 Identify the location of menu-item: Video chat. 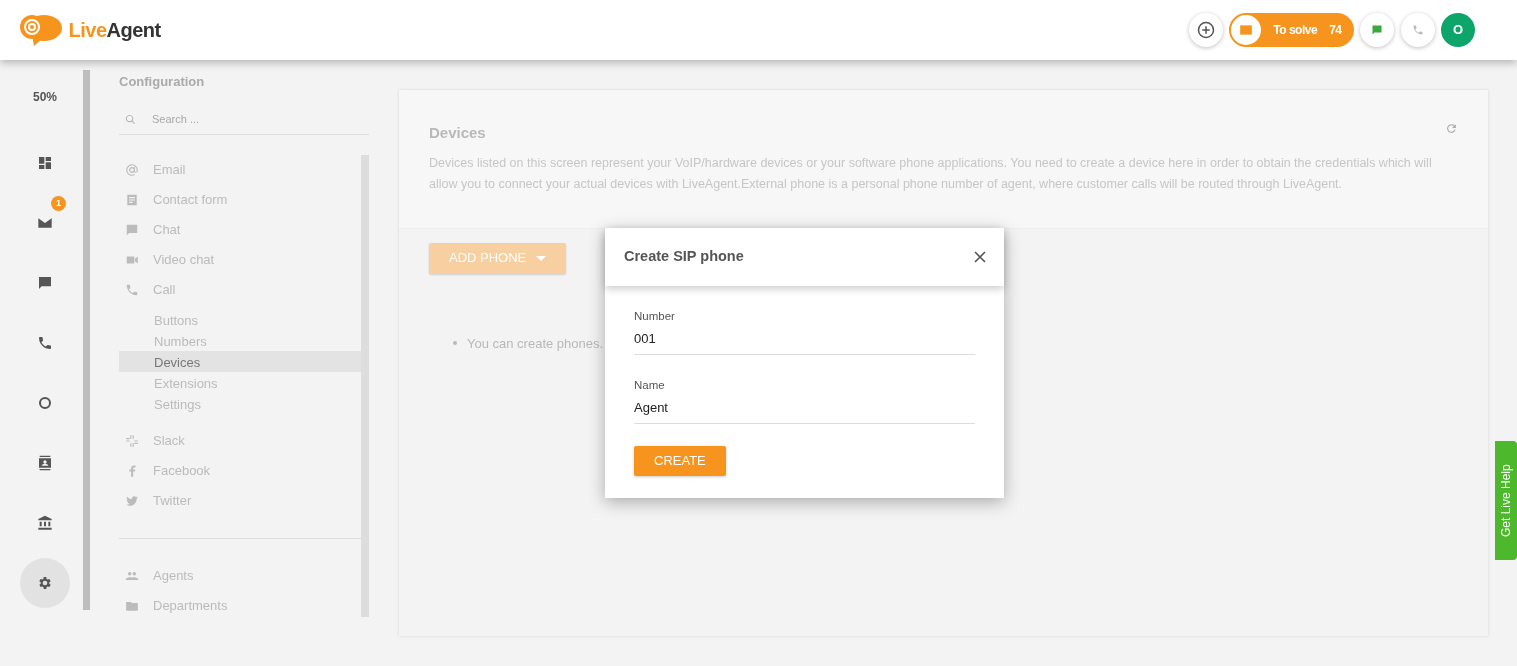
(240, 259).